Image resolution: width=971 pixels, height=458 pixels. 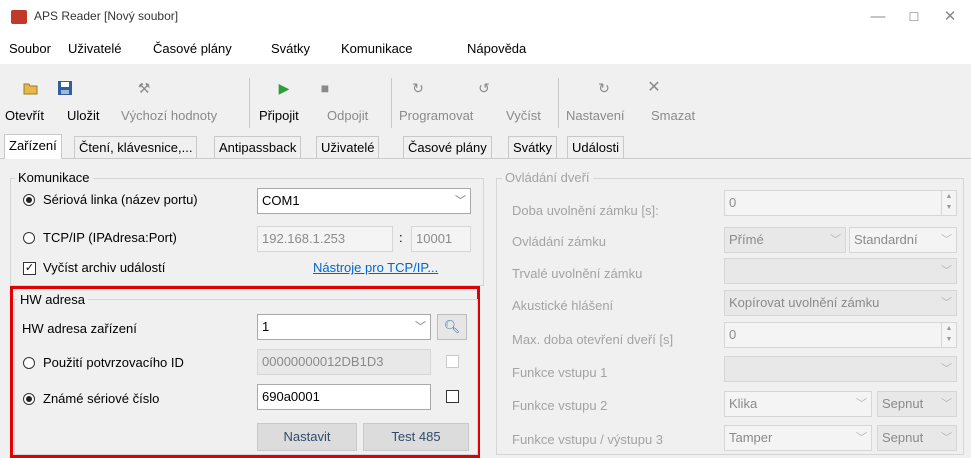 I want to click on hw-address-select: 1 ﹀, so click(x=344, y=327).